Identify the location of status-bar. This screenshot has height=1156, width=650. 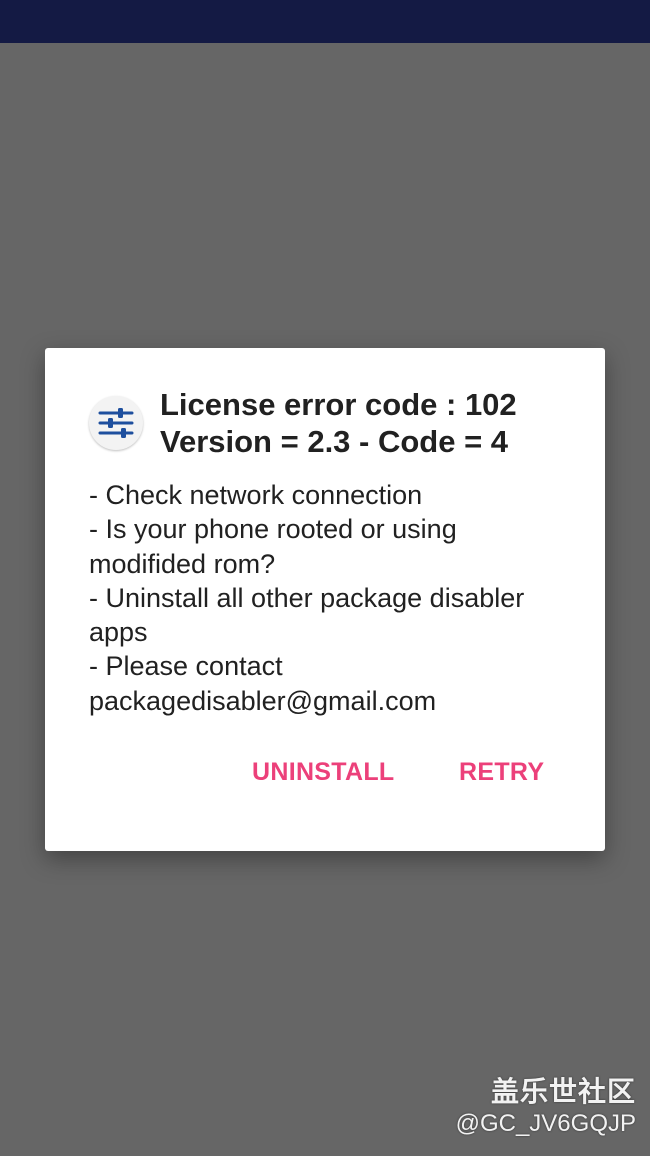
(325, 21).